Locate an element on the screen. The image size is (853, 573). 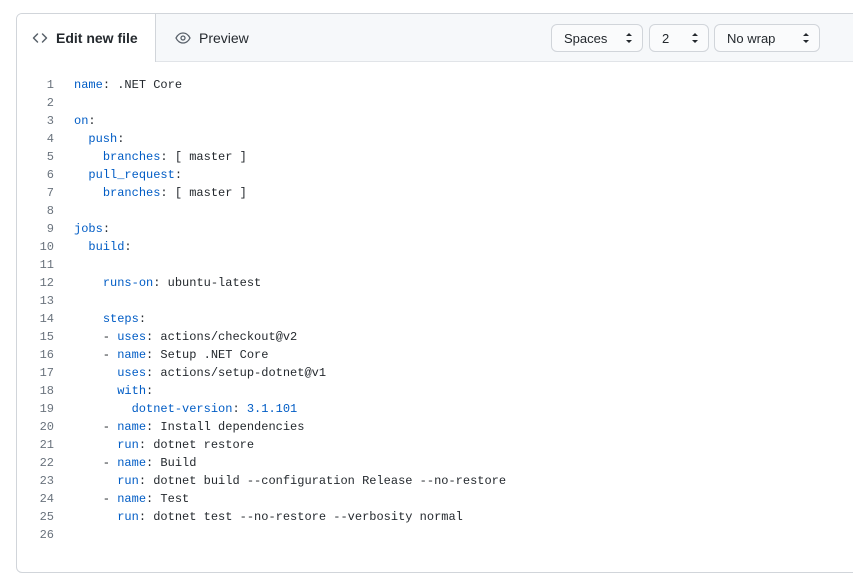
line-number: 13 is located at coordinates (46, 301).